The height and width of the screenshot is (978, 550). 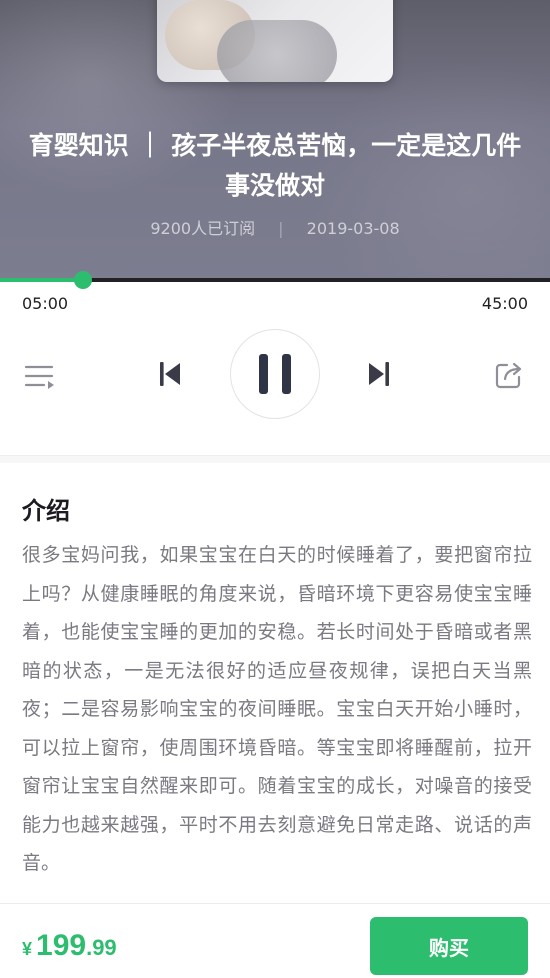 I want to click on playlist-button, so click(x=40, y=377).